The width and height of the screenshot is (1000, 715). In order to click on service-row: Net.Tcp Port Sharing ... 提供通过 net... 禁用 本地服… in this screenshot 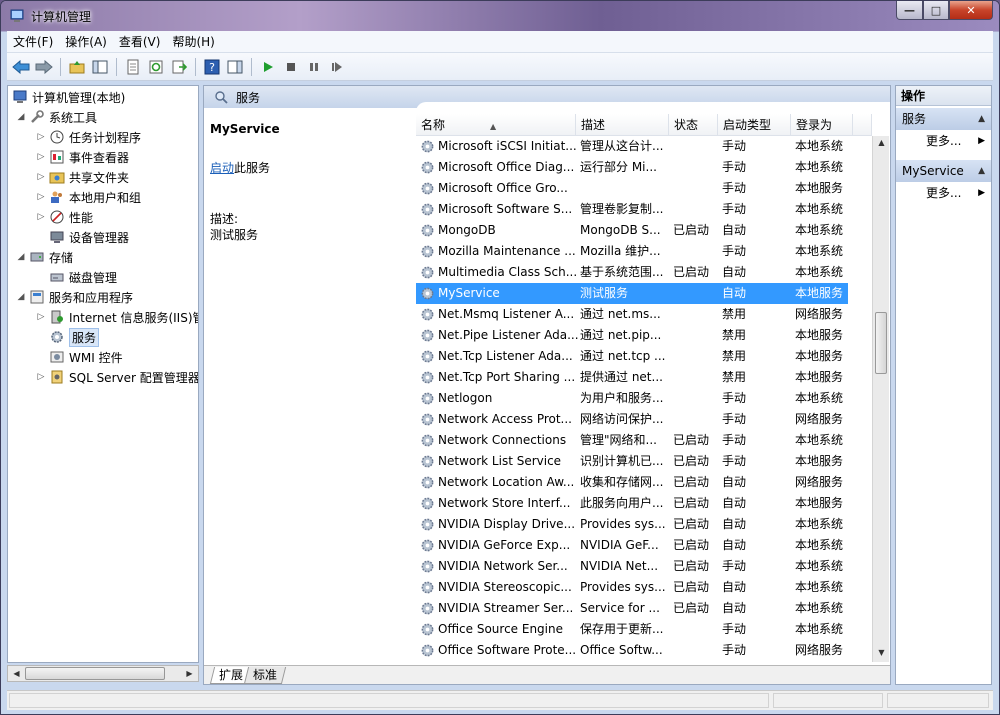, I will do `click(632, 377)`.